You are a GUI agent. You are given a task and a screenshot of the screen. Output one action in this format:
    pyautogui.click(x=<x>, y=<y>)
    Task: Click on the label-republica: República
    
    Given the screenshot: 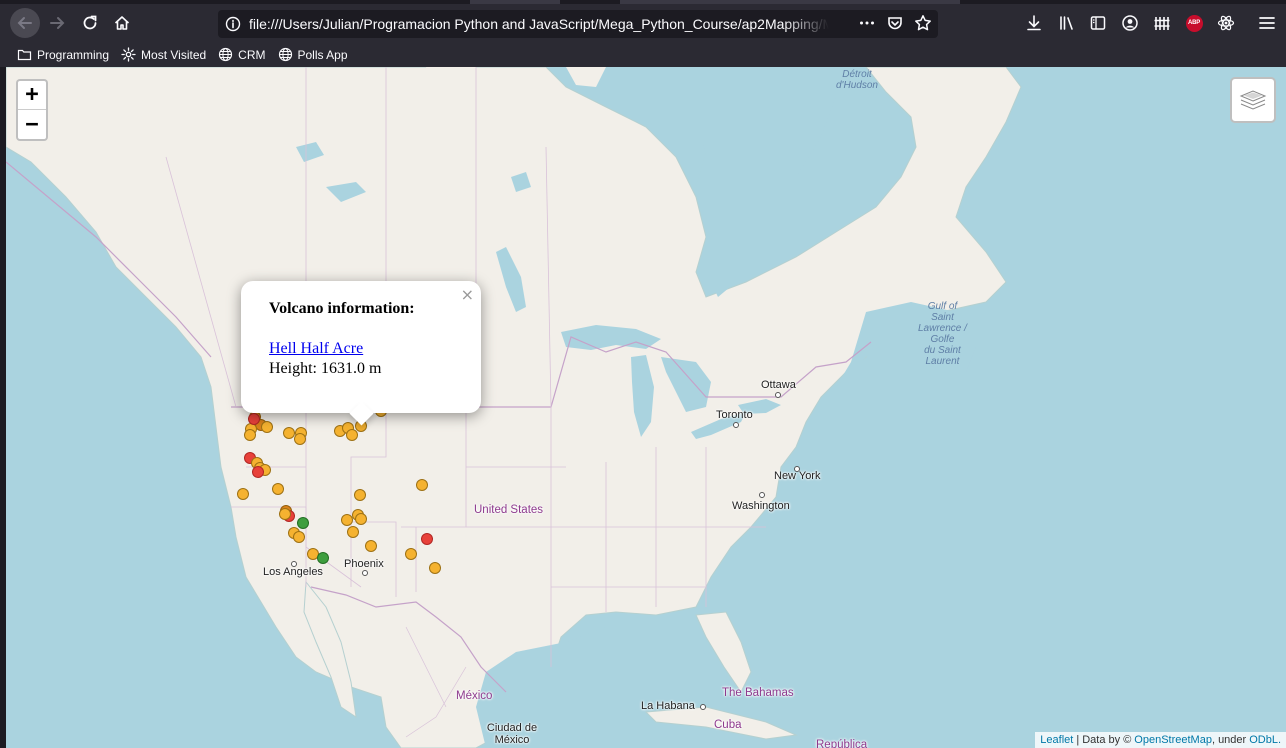 What is the action you would take?
    pyautogui.click(x=842, y=743)
    